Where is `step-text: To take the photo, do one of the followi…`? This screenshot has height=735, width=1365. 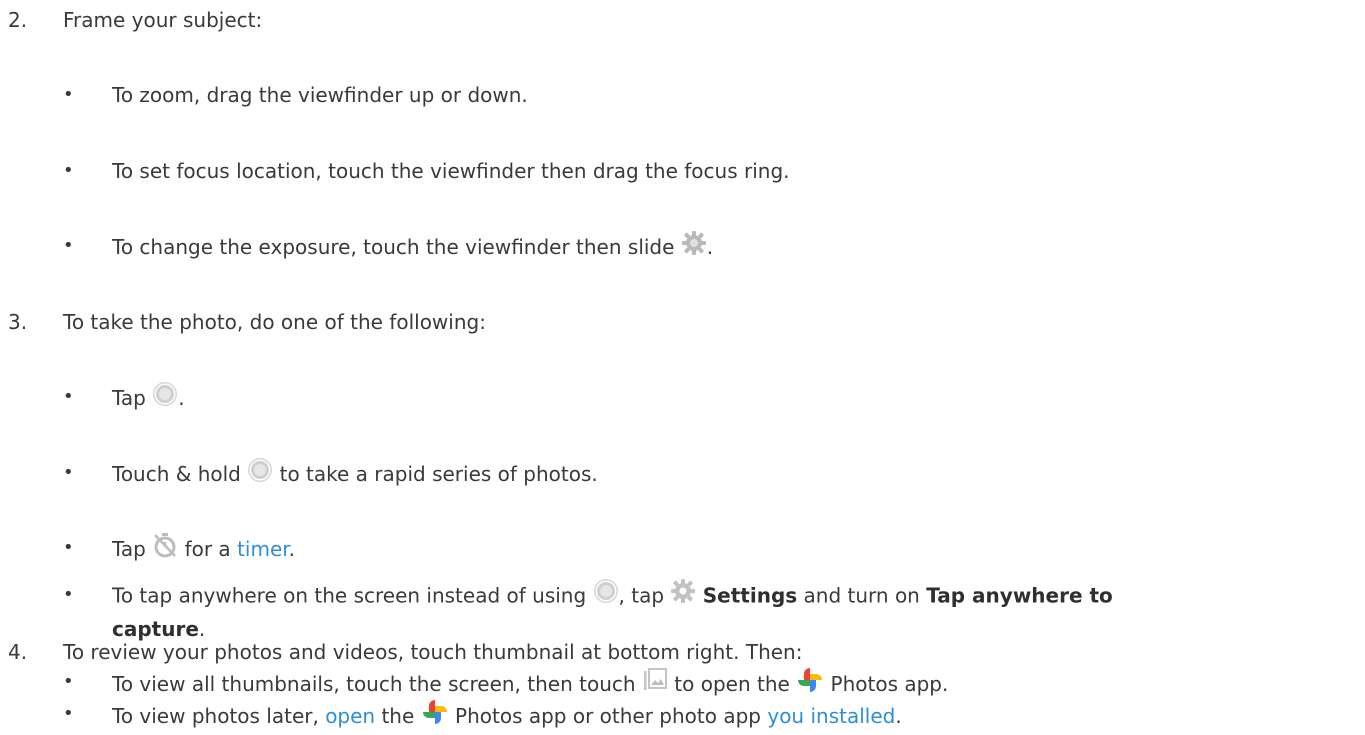
step-text: To take the photo, do one of the followi… is located at coordinates (274, 322).